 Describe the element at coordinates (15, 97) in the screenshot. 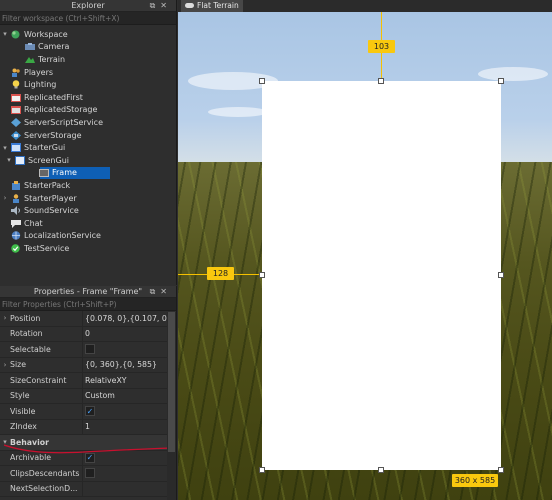

I see `replicated-first-icon` at that location.